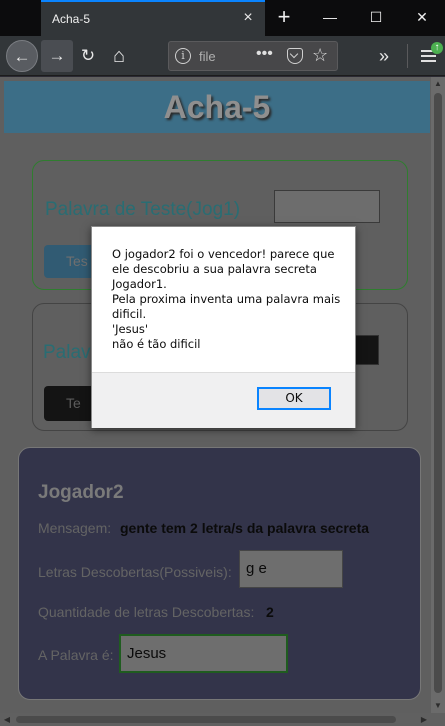  Describe the element at coordinates (248, 18) in the screenshot. I see `tab-close-icon: ×` at that location.